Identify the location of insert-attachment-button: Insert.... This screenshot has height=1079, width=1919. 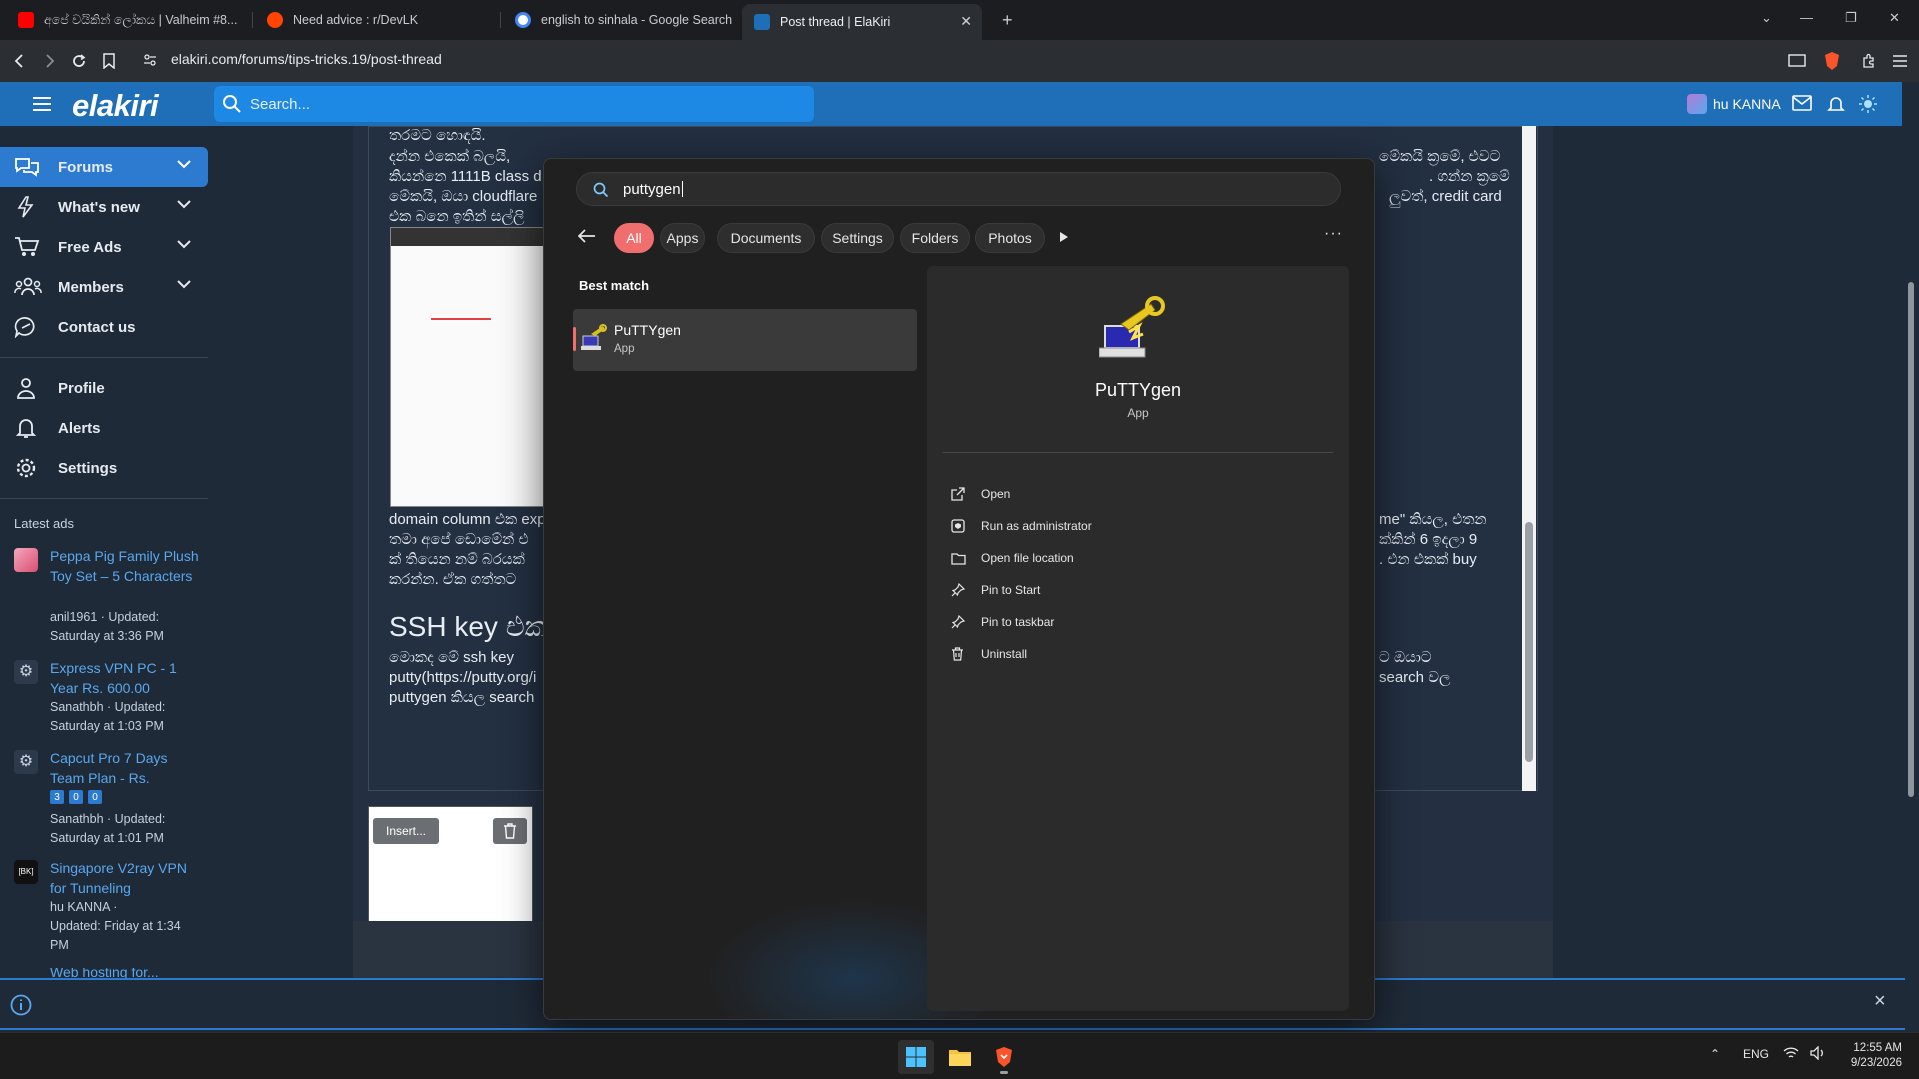
(406, 831).